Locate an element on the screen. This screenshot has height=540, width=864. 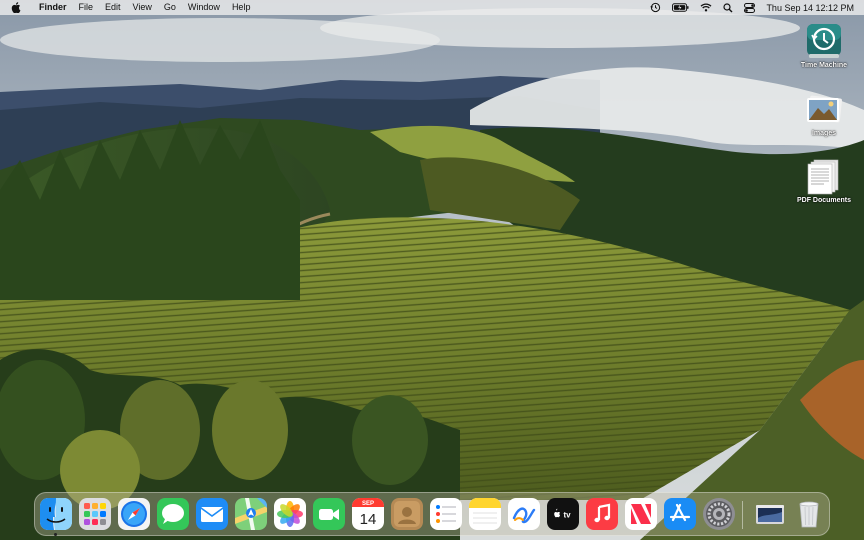
dock-mail-icon is located at coordinates (212, 514).